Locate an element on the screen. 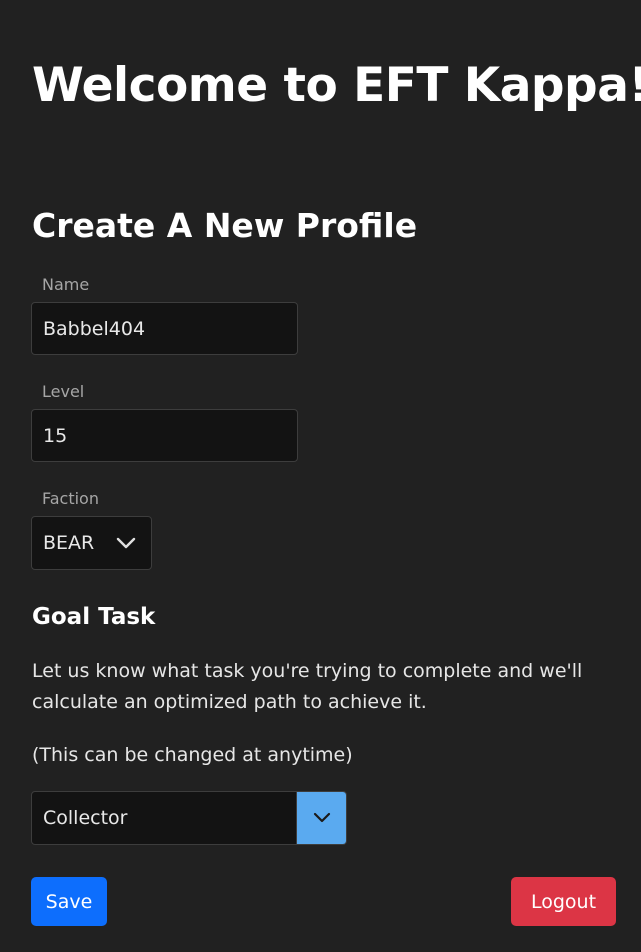 This screenshot has width=641, height=952. page-title: Welcome to EFT Kappa! is located at coordinates (336, 85).